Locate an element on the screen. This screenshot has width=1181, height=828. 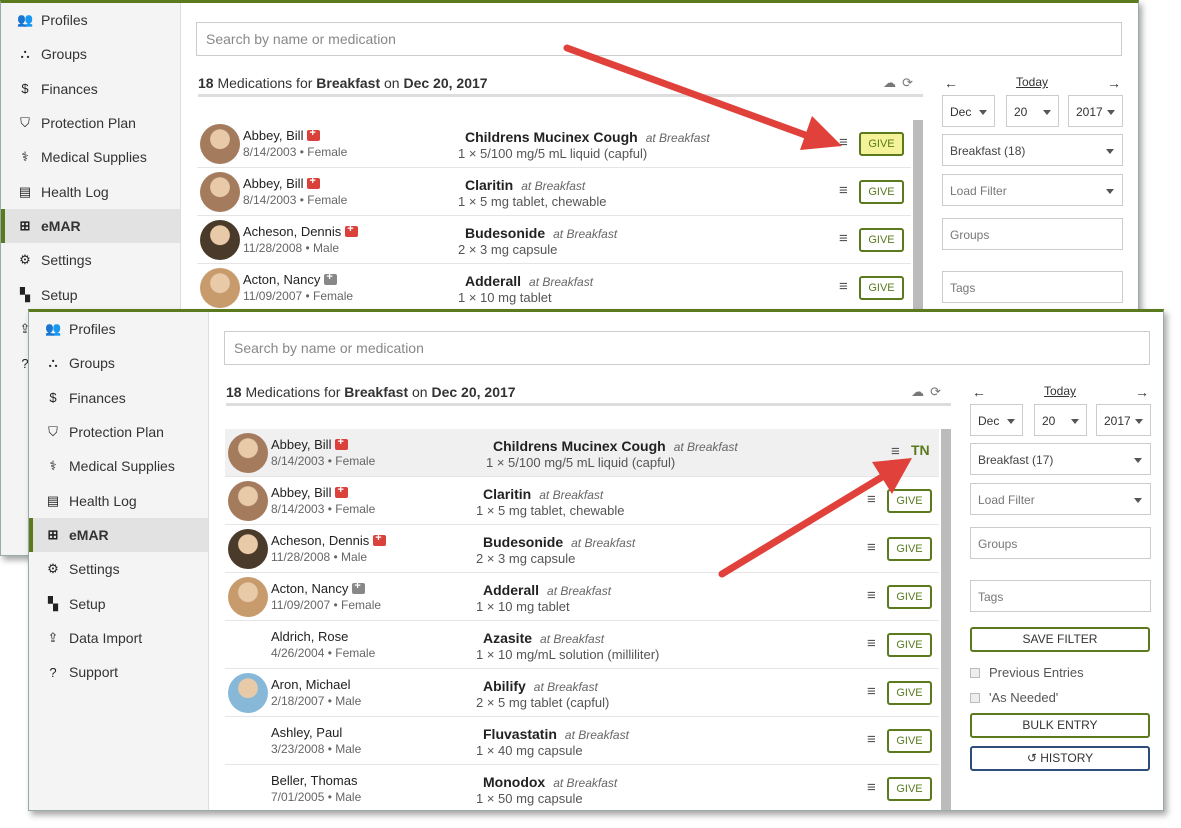
patient-name: Beller, Thomas is located at coordinates (314, 780).